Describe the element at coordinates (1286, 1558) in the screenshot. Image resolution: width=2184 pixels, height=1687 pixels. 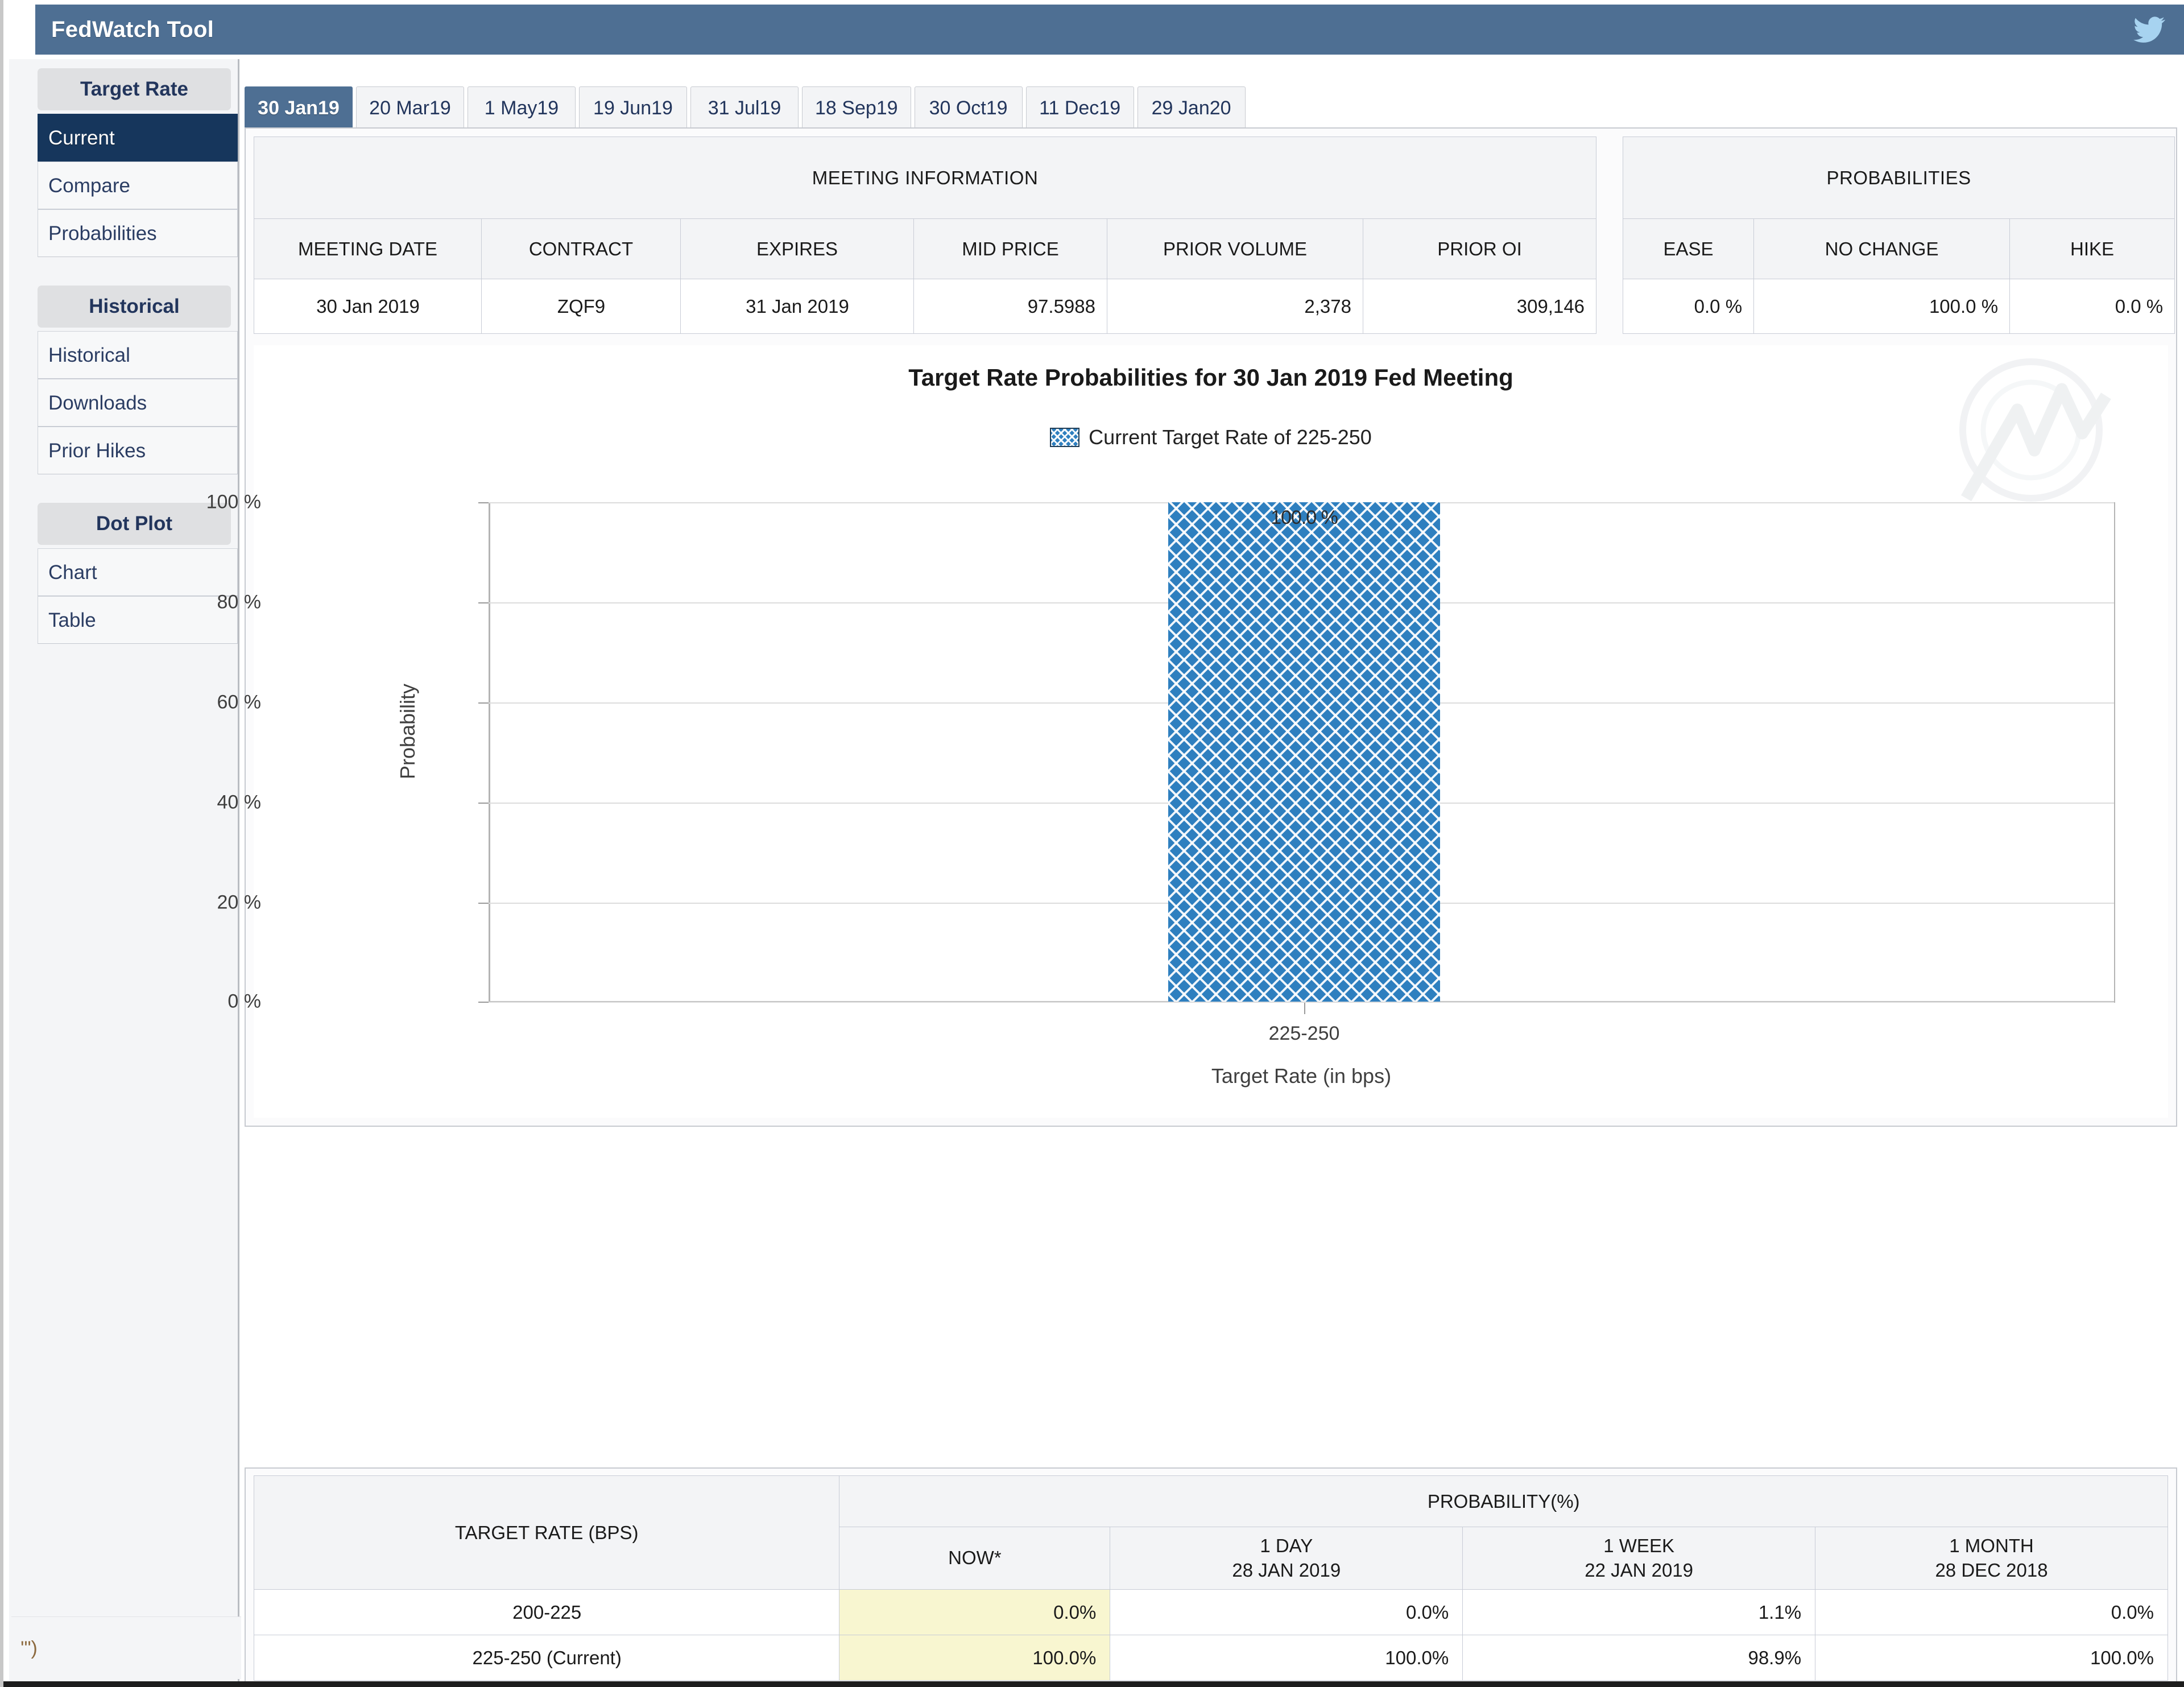
I see `detail-subheader-1-day: 1 DAY 28 JAN 2019` at that location.